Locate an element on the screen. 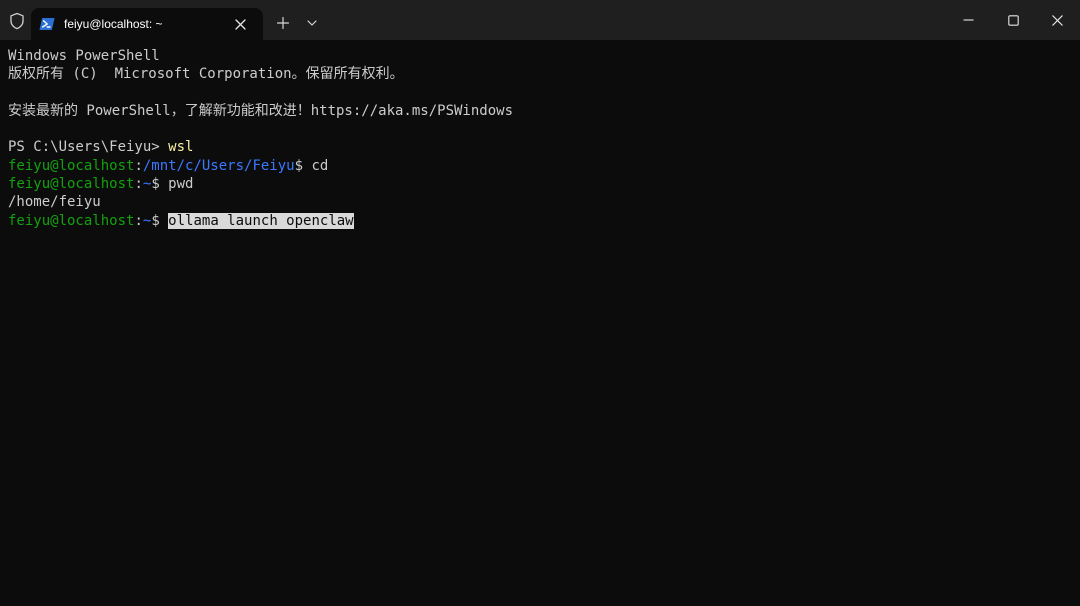  chevron-down-icon is located at coordinates (312, 23).